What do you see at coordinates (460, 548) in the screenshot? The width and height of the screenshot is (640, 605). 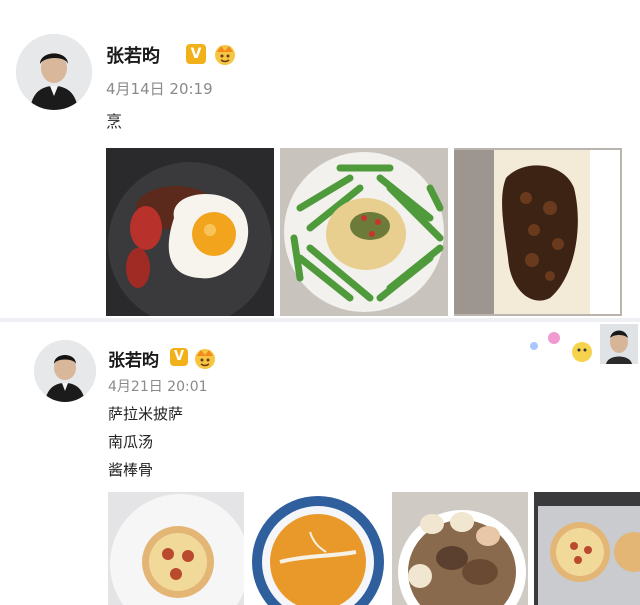 I see `braised-bones-photo` at bounding box center [460, 548].